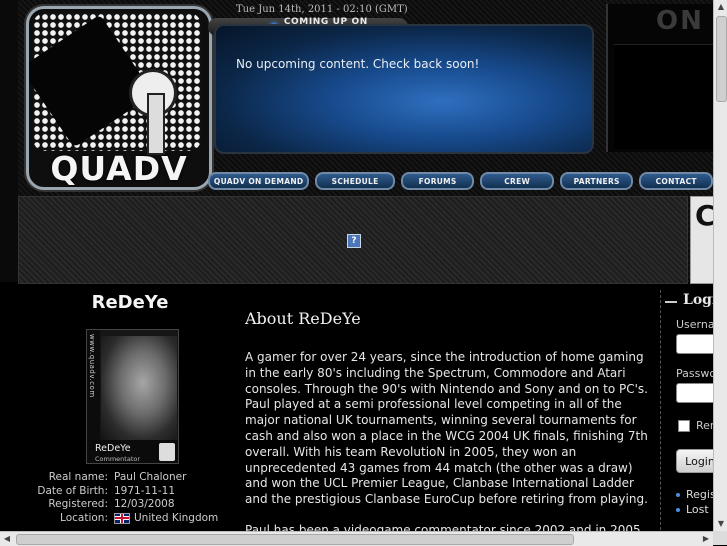 This screenshot has width=727, height=546. I want to click on photo-caption-name: ReDeYe, so click(113, 448).